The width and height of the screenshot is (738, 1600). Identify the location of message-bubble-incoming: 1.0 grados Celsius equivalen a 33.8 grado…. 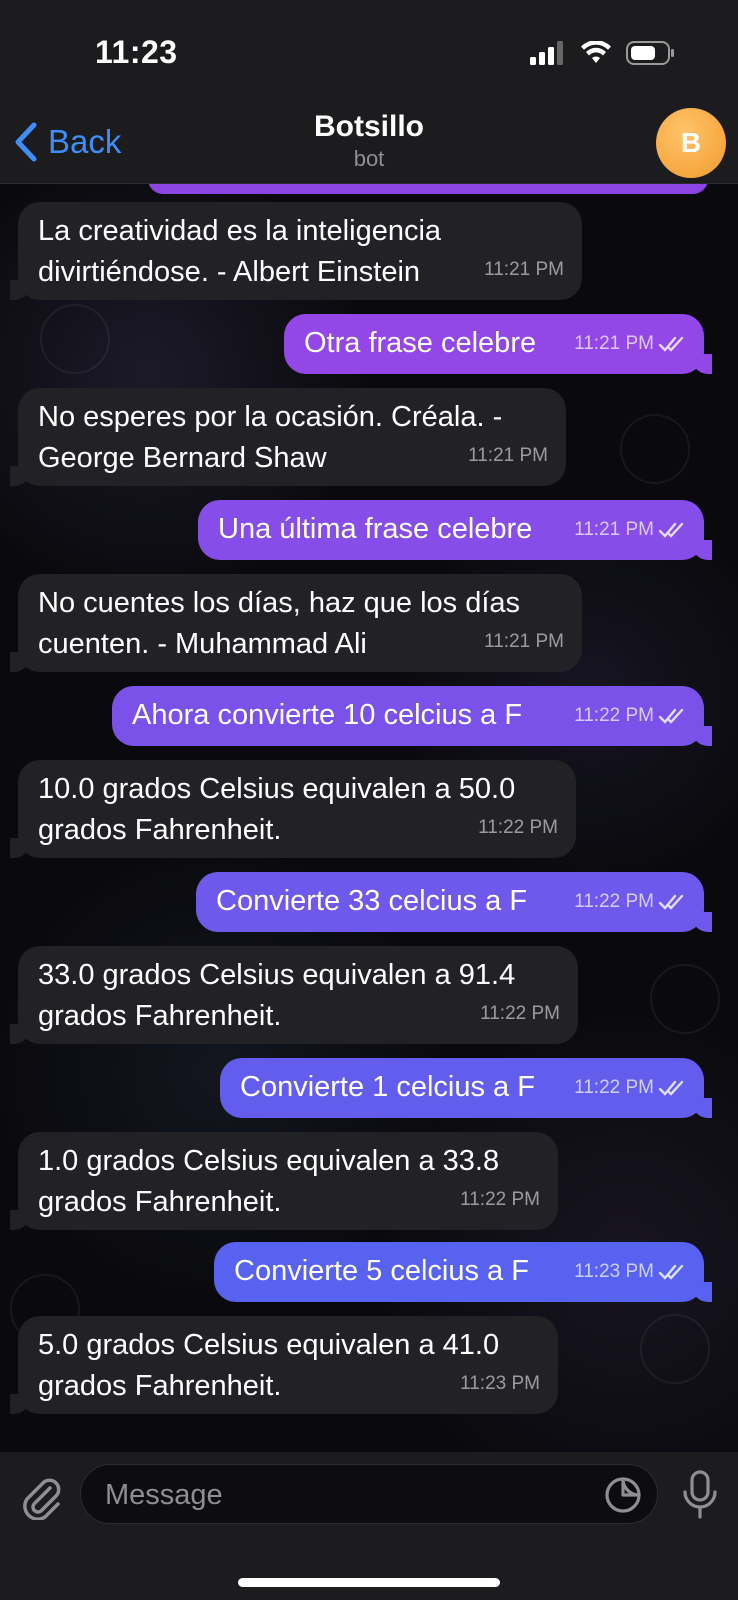
(284, 1181).